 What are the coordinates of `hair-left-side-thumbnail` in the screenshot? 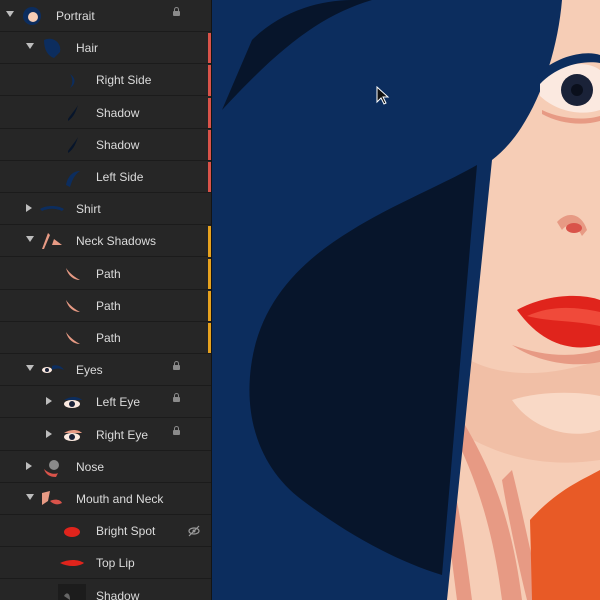 It's located at (72, 177).